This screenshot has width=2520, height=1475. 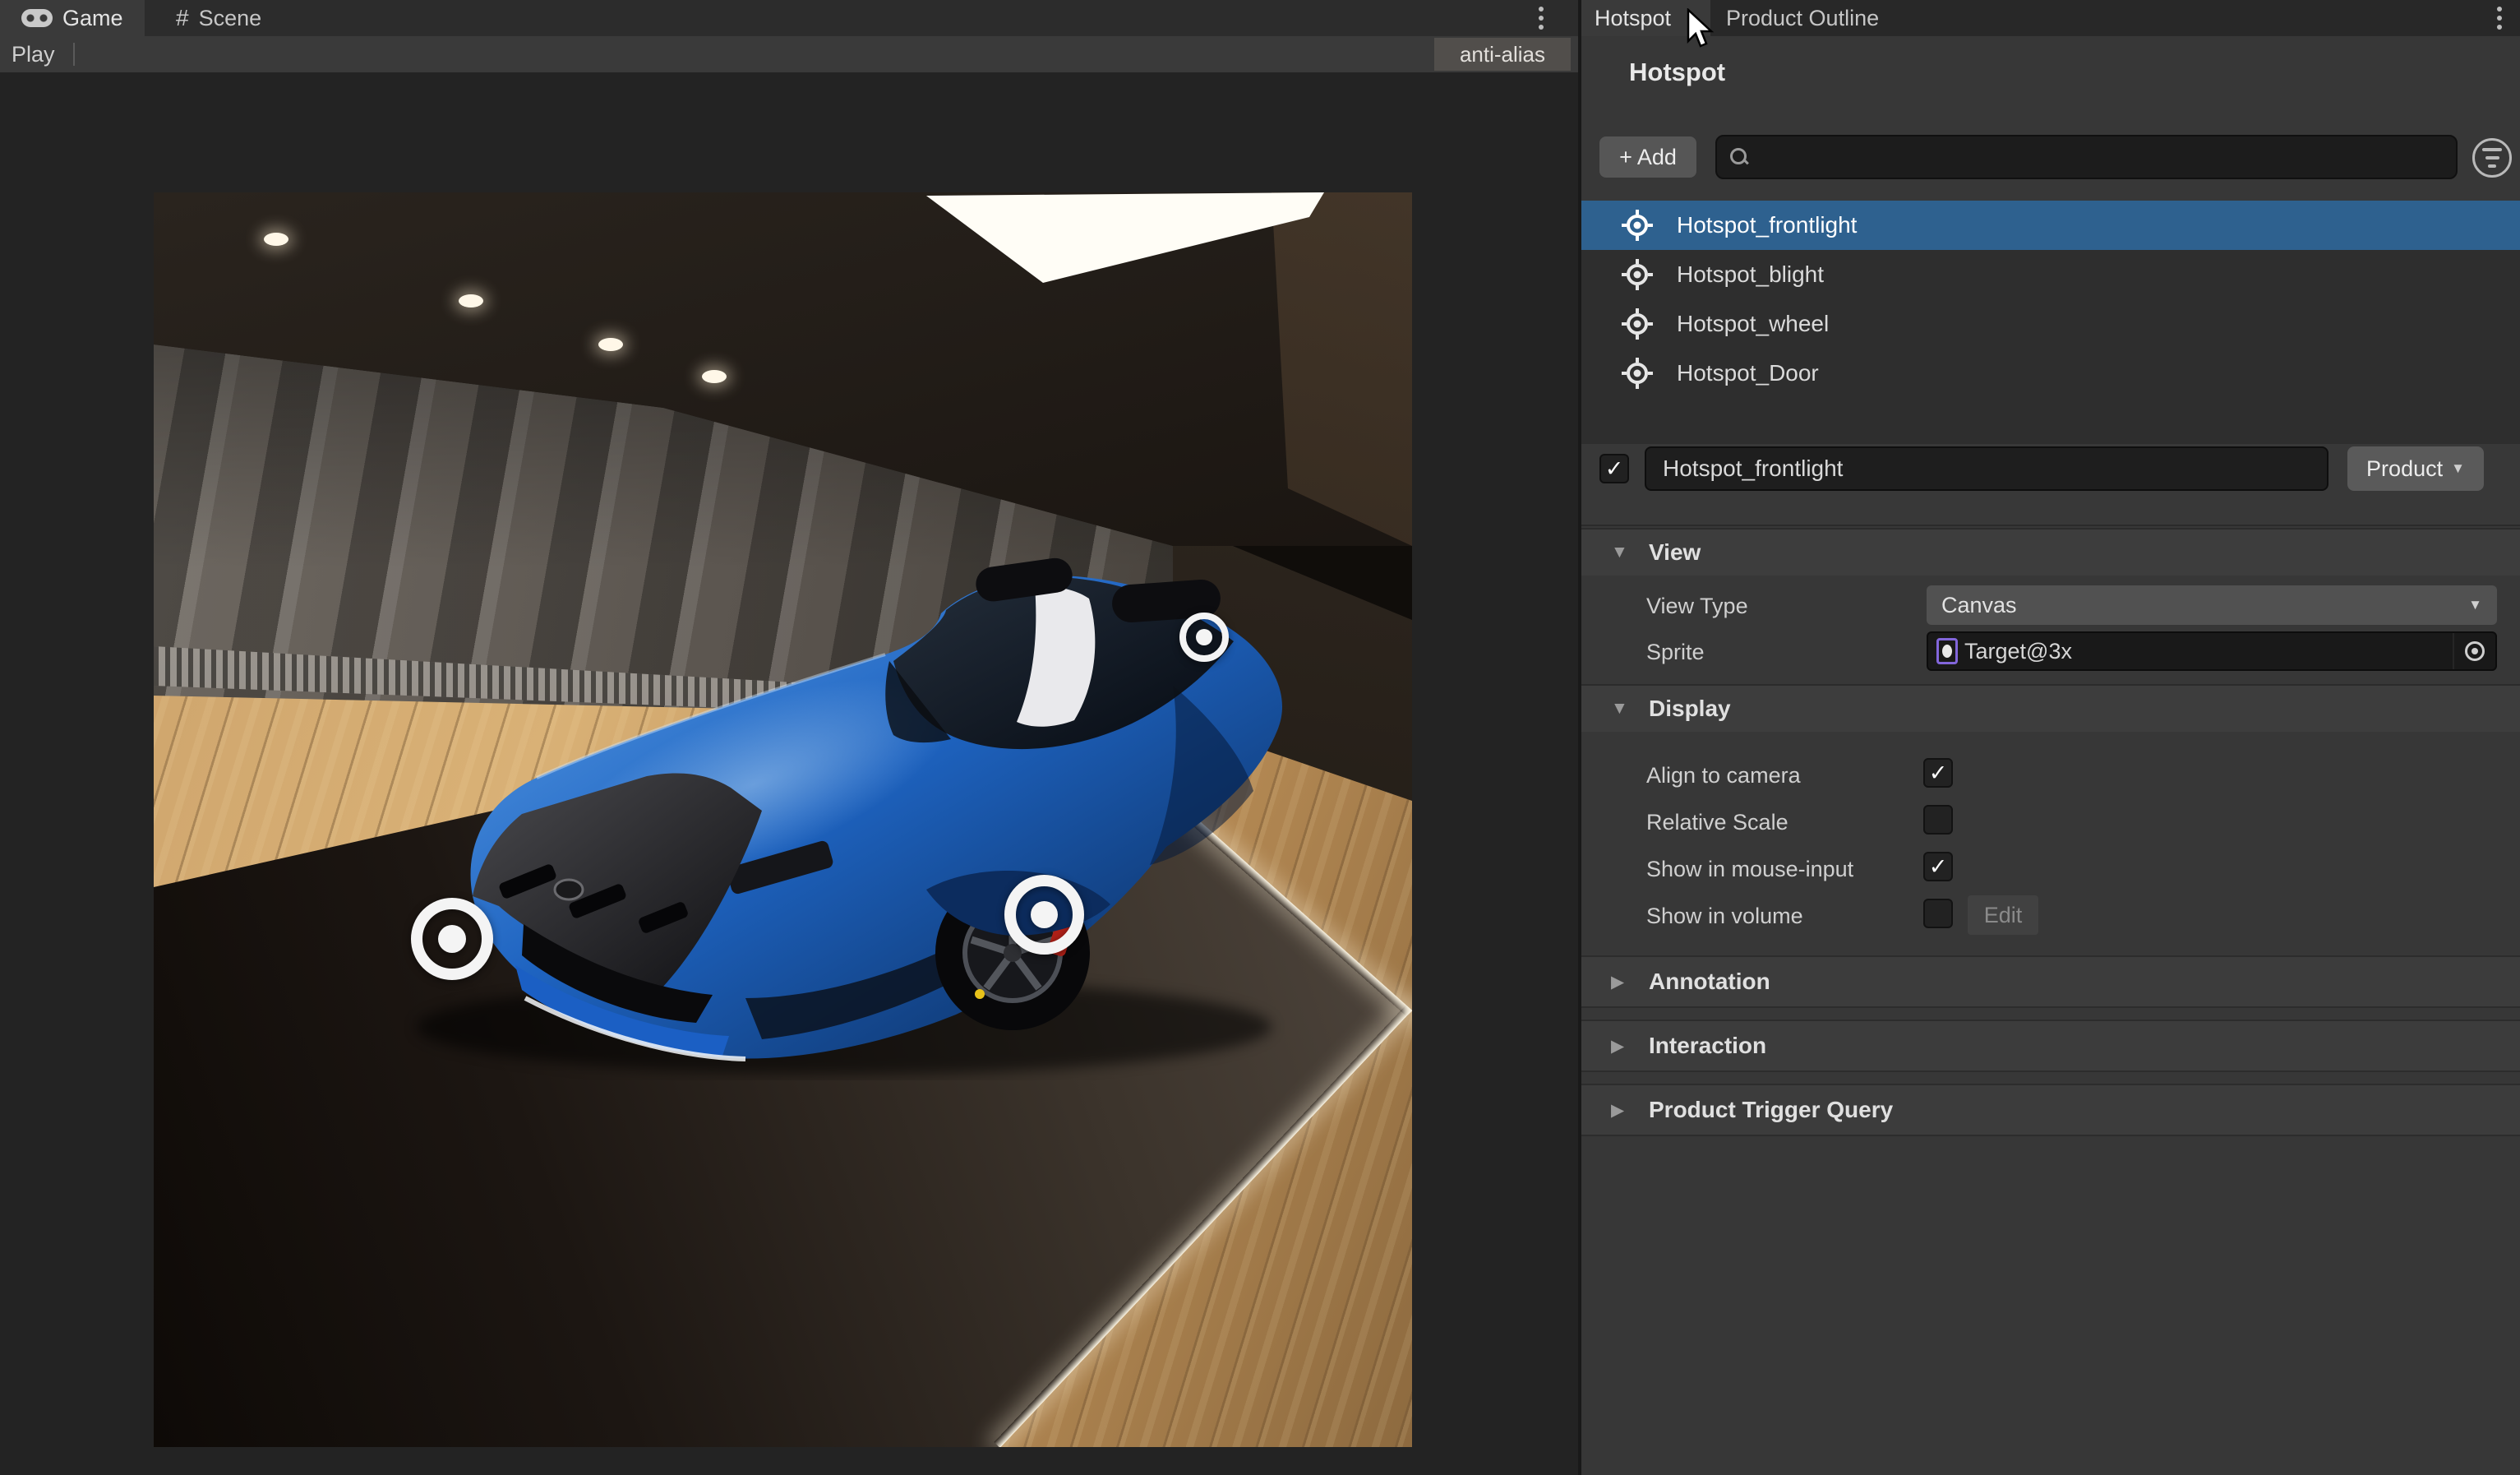 I want to click on section-label: Product Trigger Query, so click(x=1771, y=1109).